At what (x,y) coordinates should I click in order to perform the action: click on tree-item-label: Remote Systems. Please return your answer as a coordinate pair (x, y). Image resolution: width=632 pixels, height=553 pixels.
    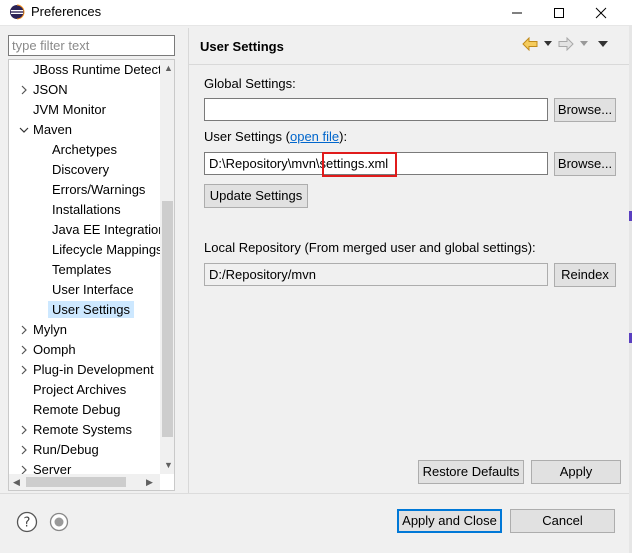
    Looking at the image, I should click on (82, 429).